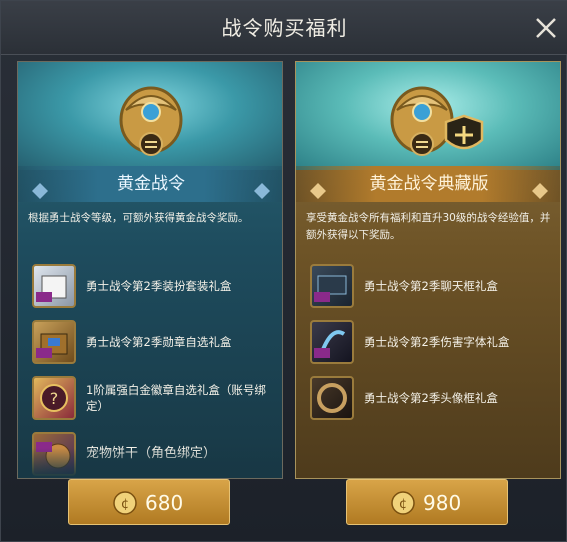 This screenshot has height=542, width=567. What do you see at coordinates (437, 342) in the screenshot?
I see `reward-label: 勇士战令第2季伤害字体礼盒` at bounding box center [437, 342].